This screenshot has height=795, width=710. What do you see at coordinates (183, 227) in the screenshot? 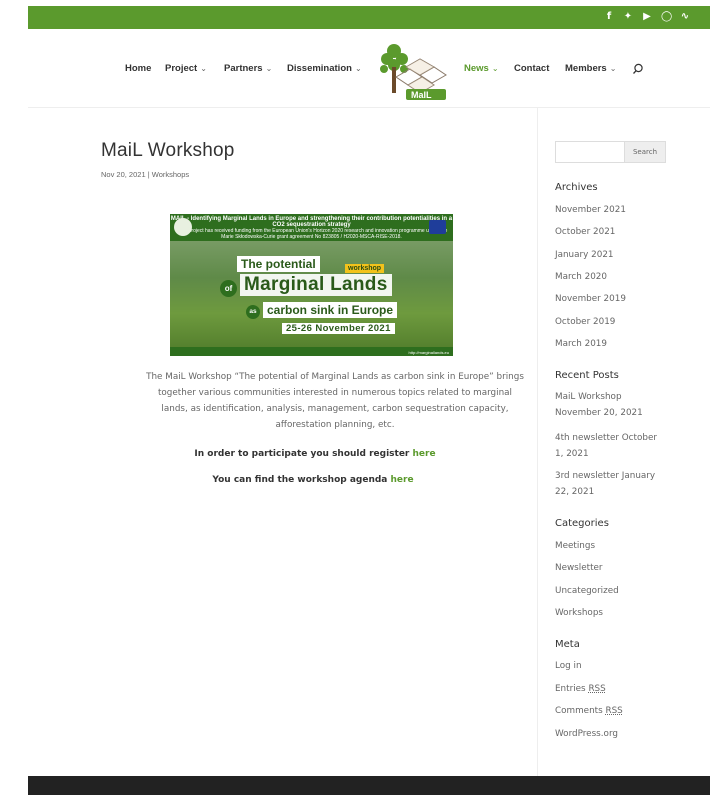
I see `mail-badge-icon` at bounding box center [183, 227].